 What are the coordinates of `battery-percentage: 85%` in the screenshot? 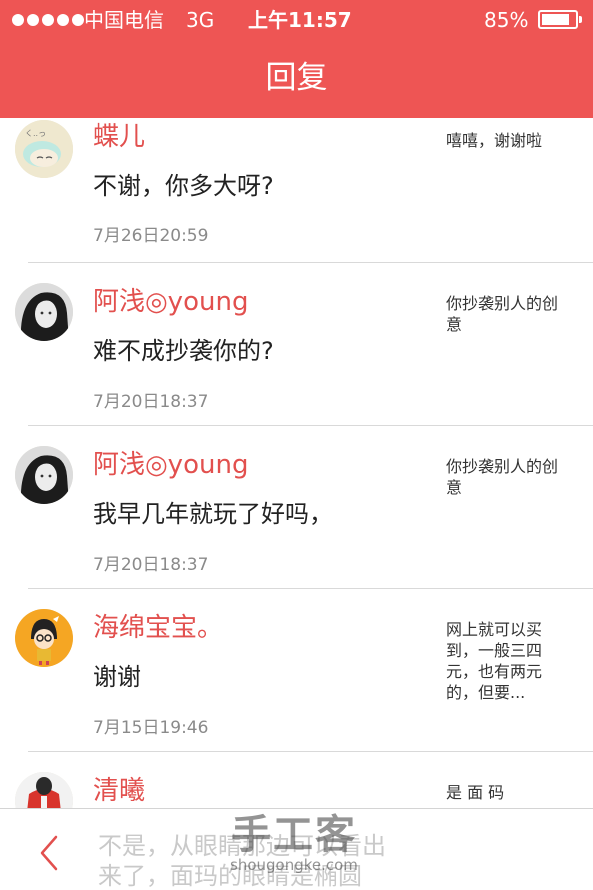 It's located at (506, 20).